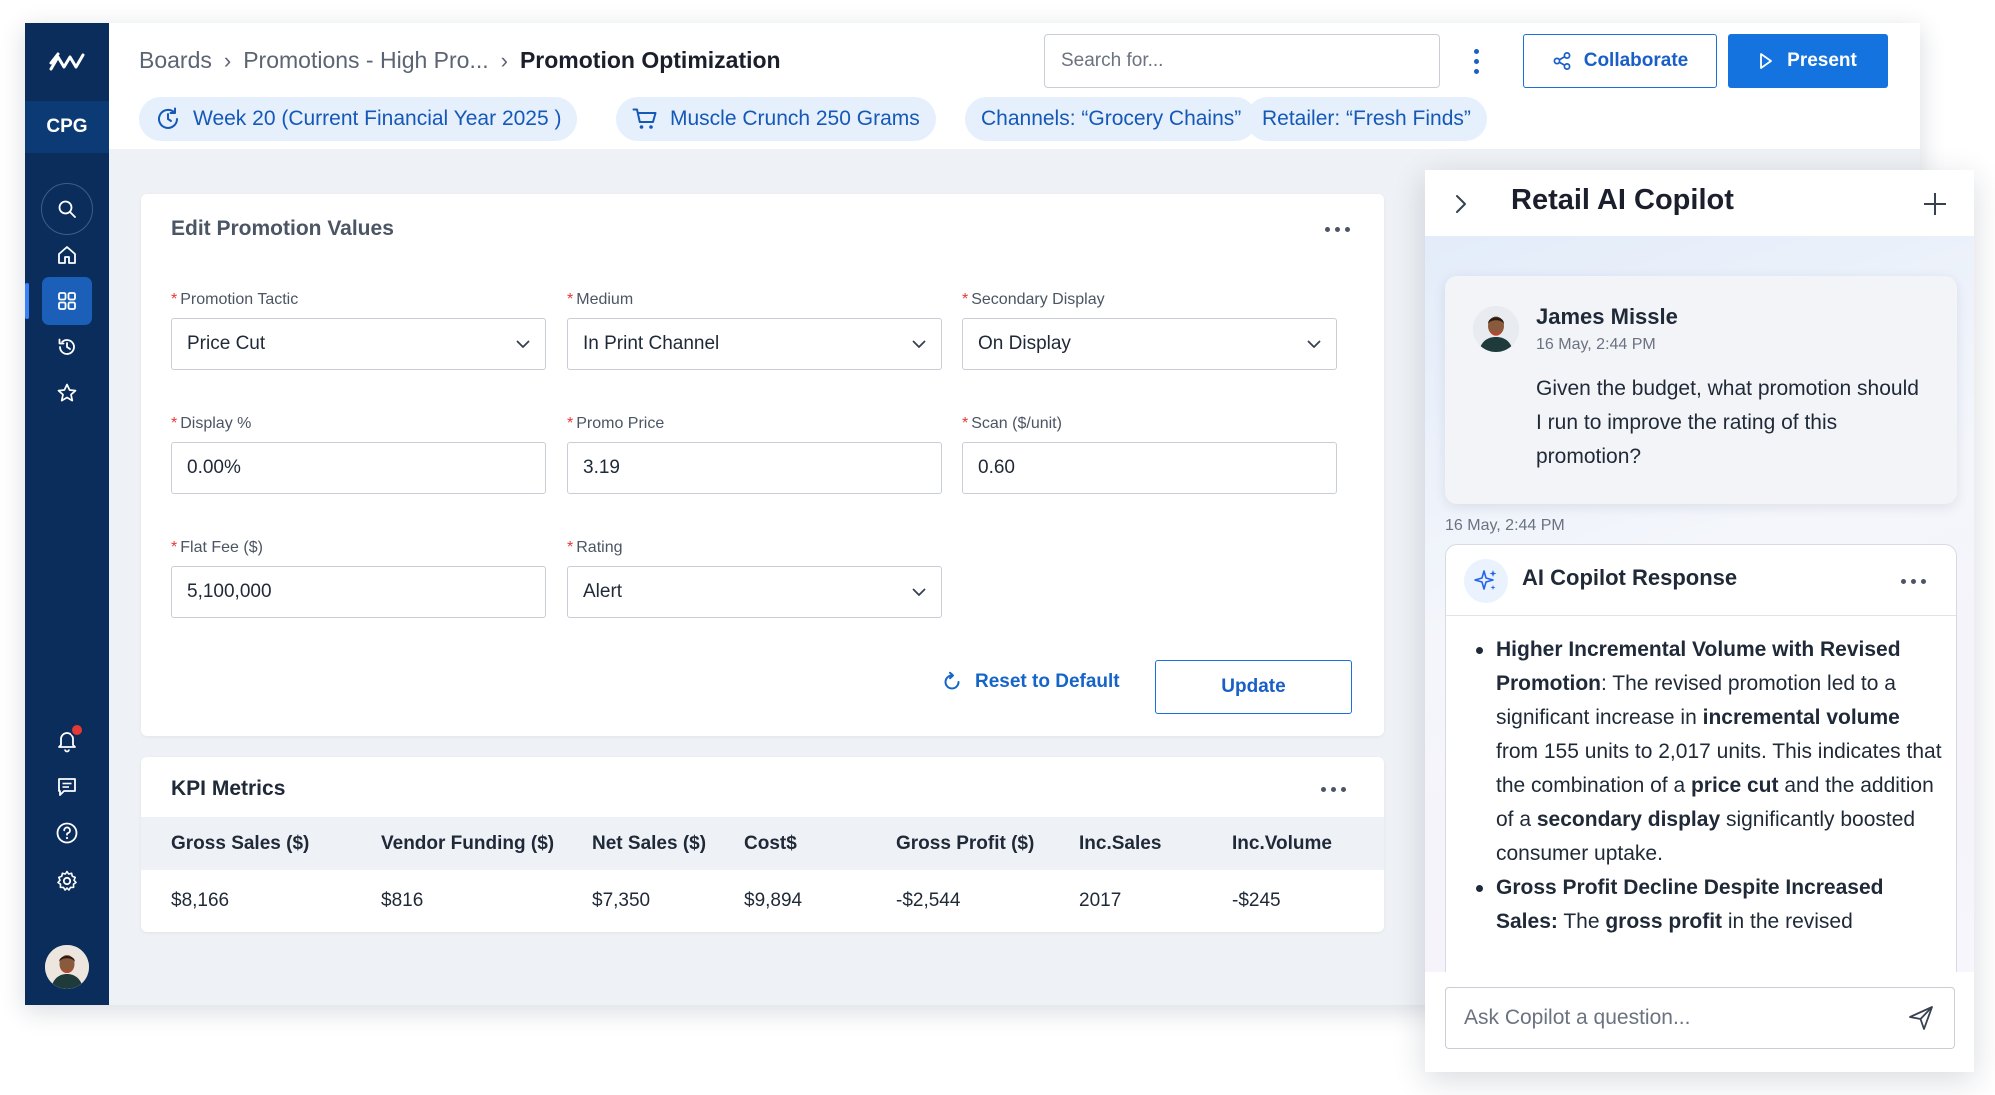  What do you see at coordinates (282, 228) in the screenshot?
I see `card-title: Edit Promotion Values` at bounding box center [282, 228].